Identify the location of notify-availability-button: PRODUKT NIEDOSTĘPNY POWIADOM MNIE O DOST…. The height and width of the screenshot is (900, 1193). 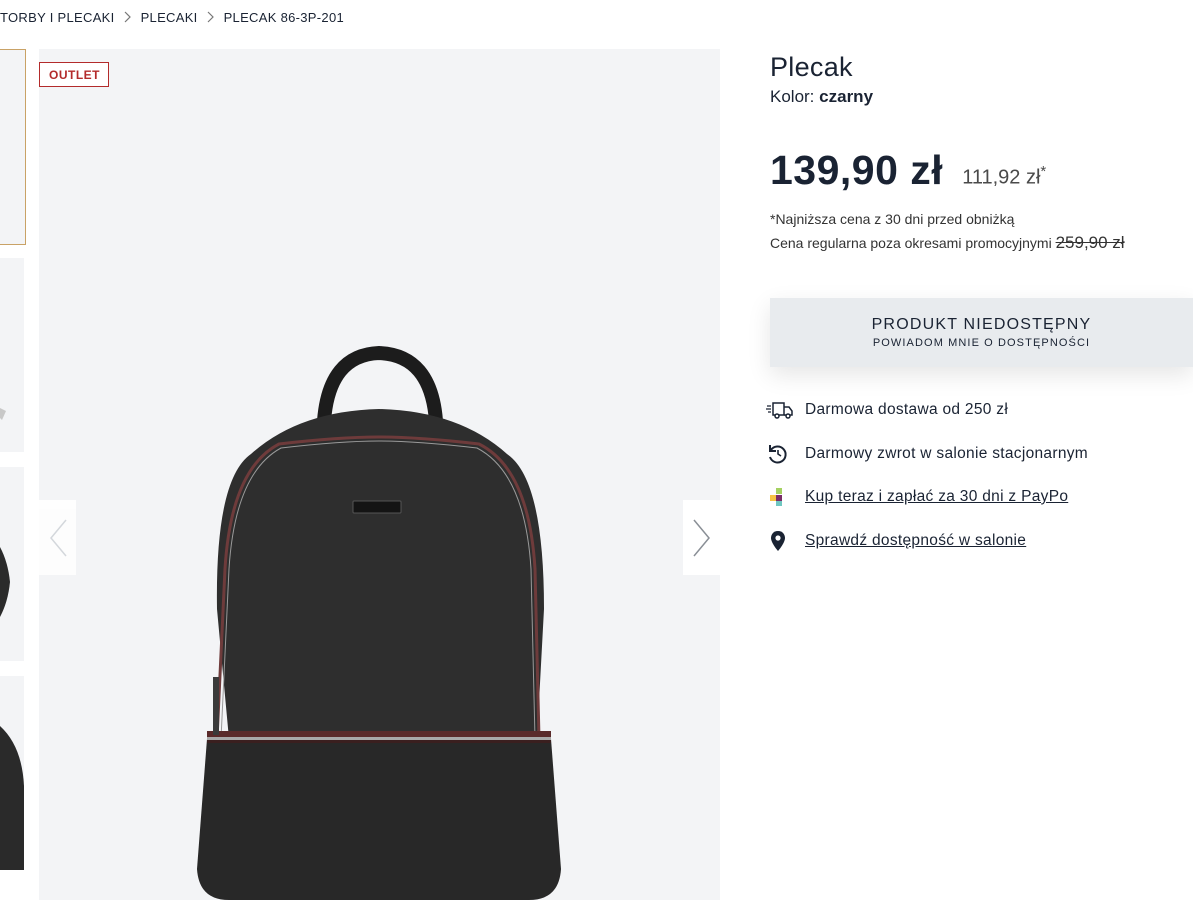
(981, 332).